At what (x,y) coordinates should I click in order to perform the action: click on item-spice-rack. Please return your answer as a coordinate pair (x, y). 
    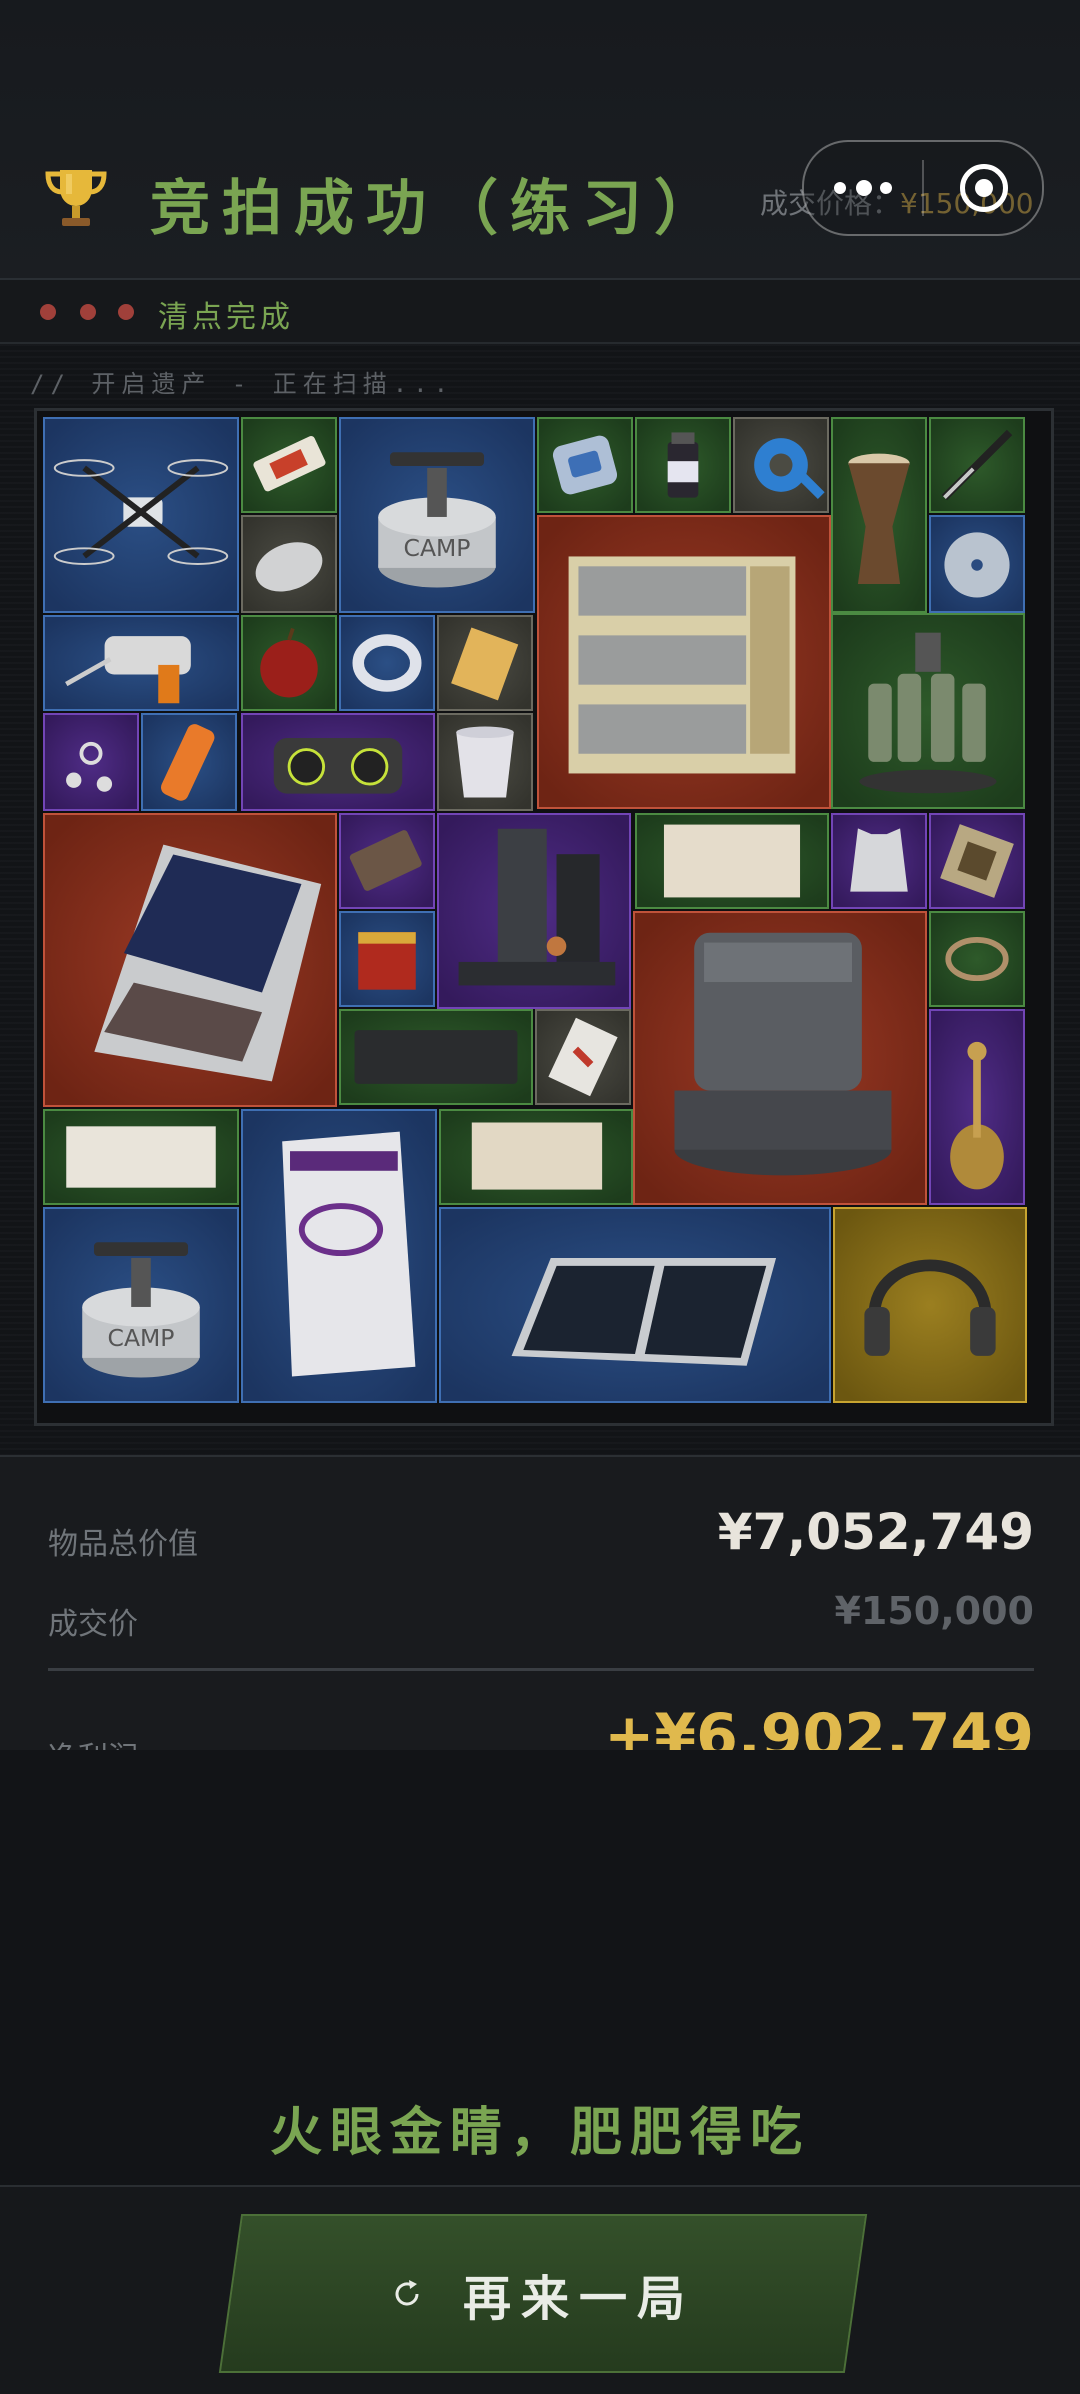
    Looking at the image, I should click on (928, 711).